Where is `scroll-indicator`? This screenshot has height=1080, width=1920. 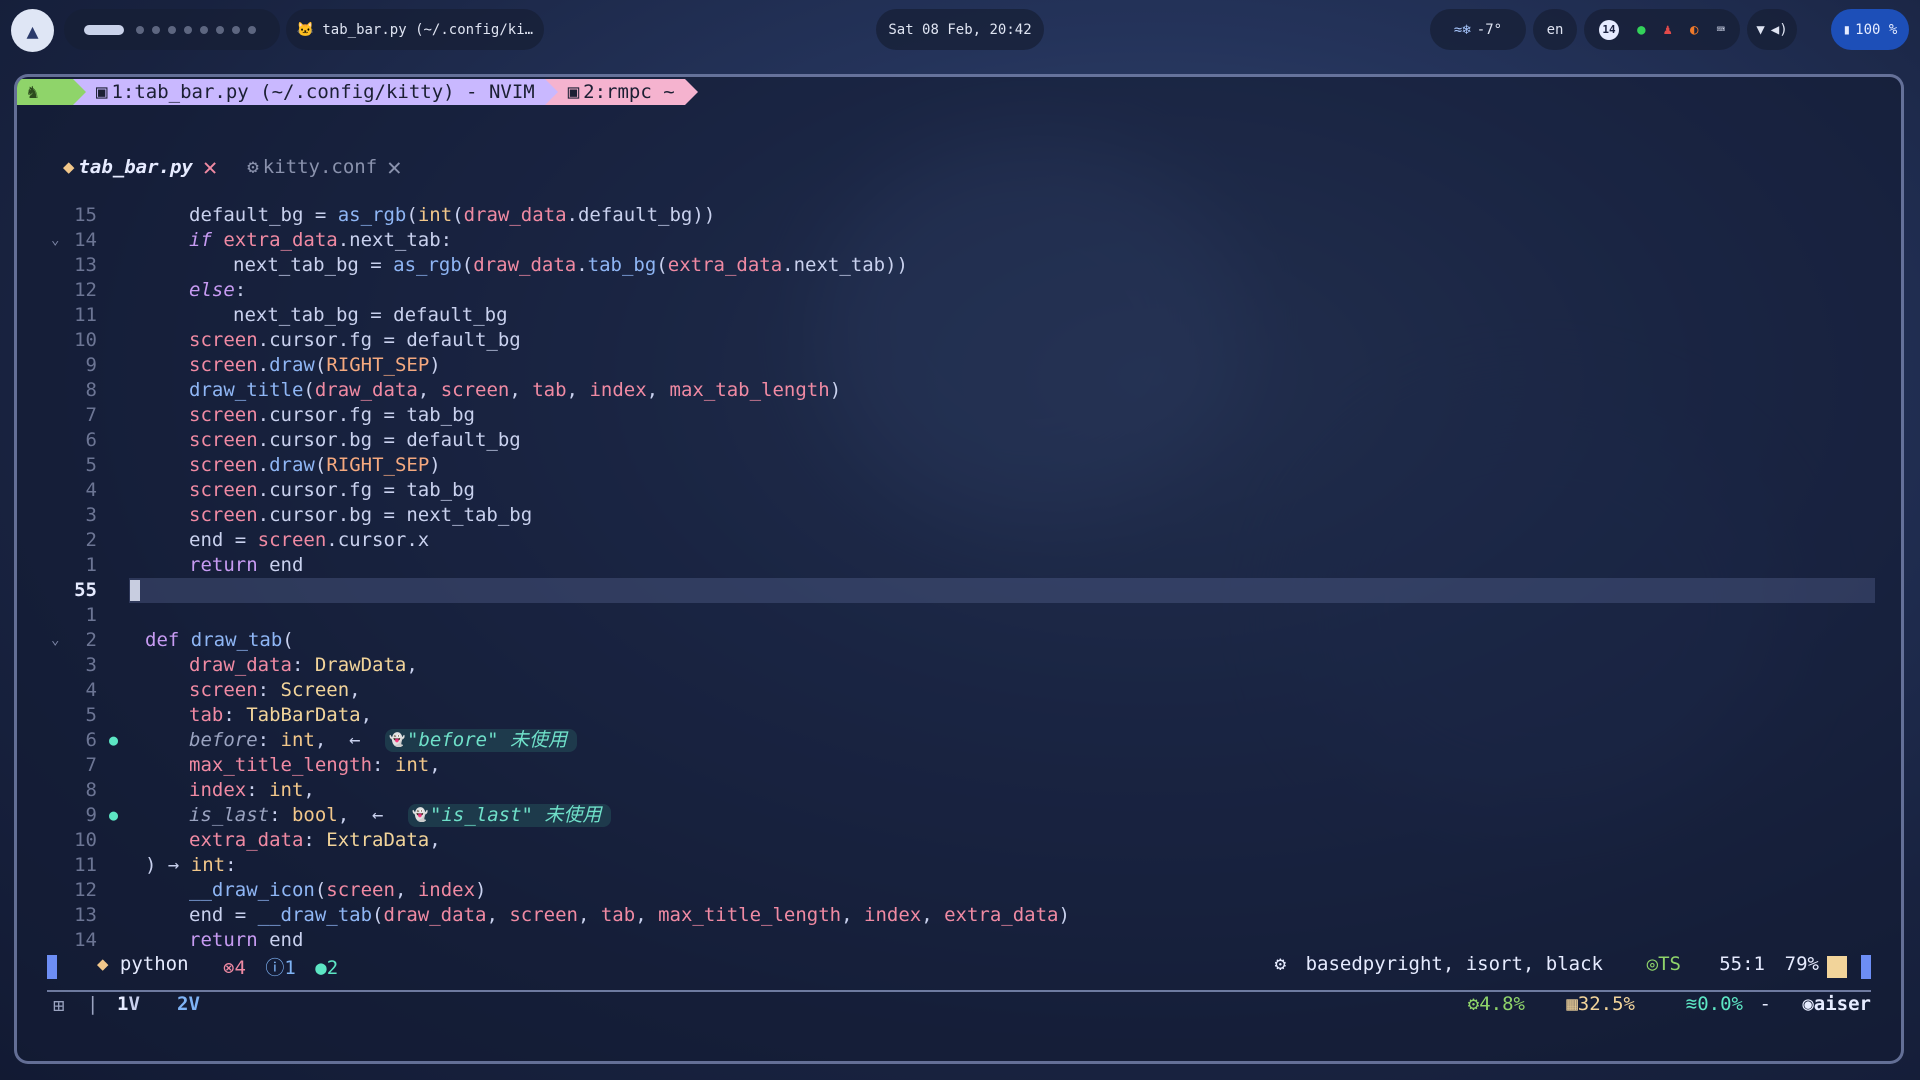 scroll-indicator is located at coordinates (1837, 967).